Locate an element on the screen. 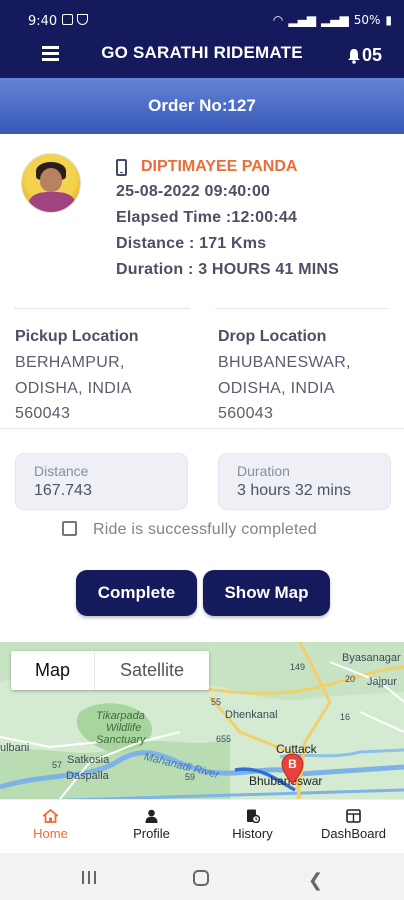  map-road-label: 57 is located at coordinates (57, 765).